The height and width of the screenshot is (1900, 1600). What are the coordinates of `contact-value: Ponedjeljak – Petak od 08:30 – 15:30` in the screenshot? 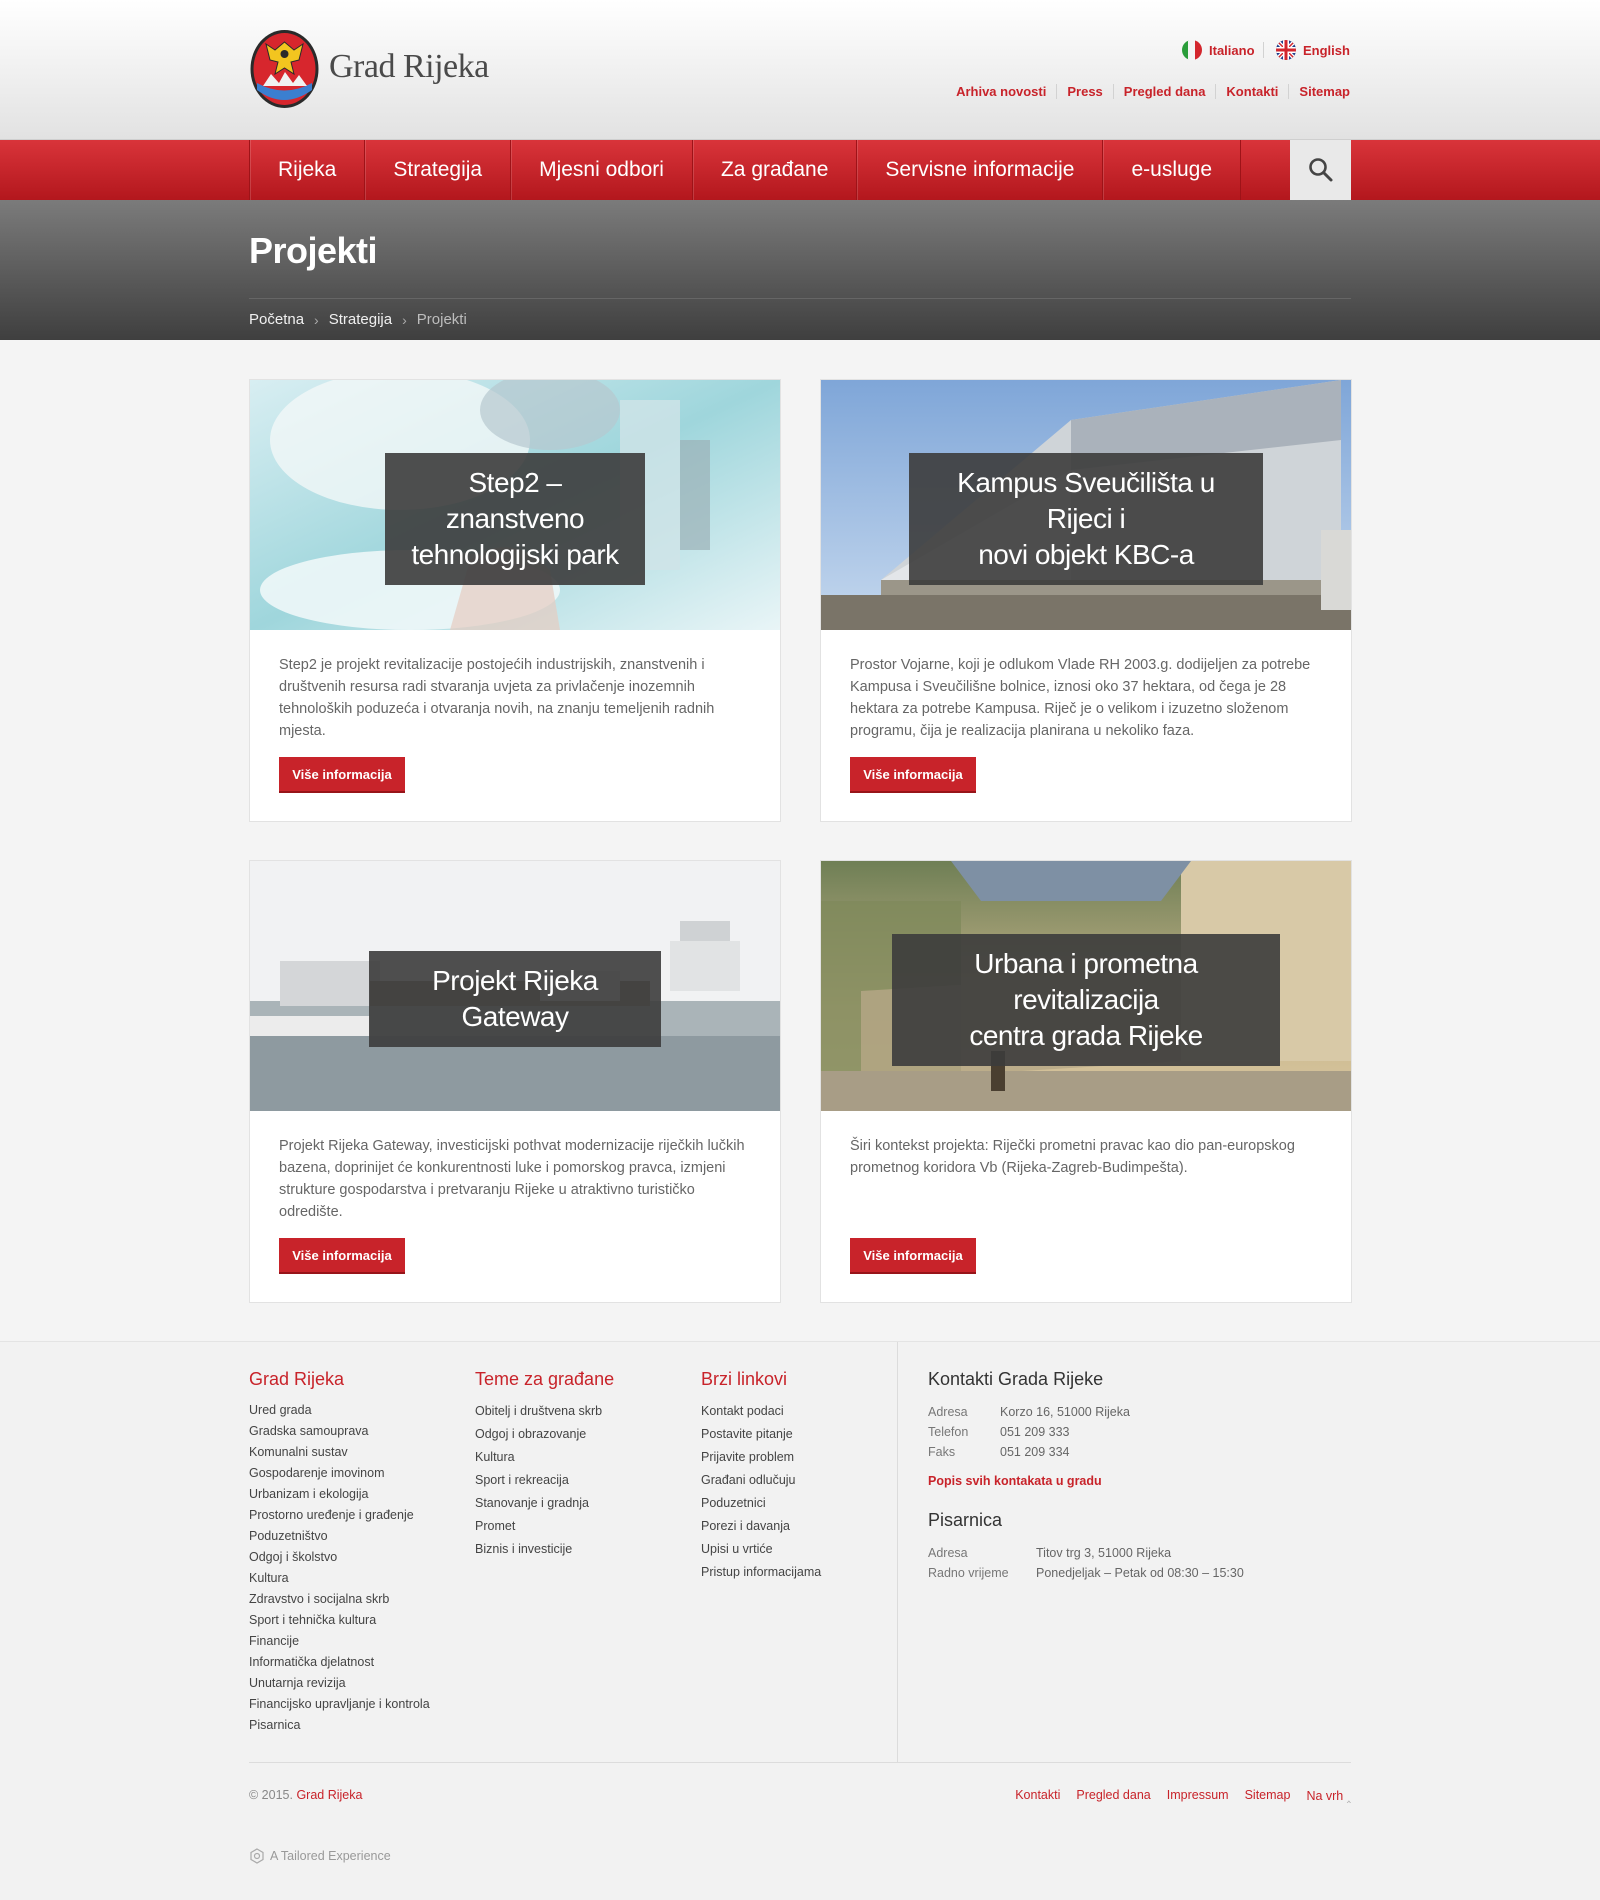 It's located at (1140, 1573).